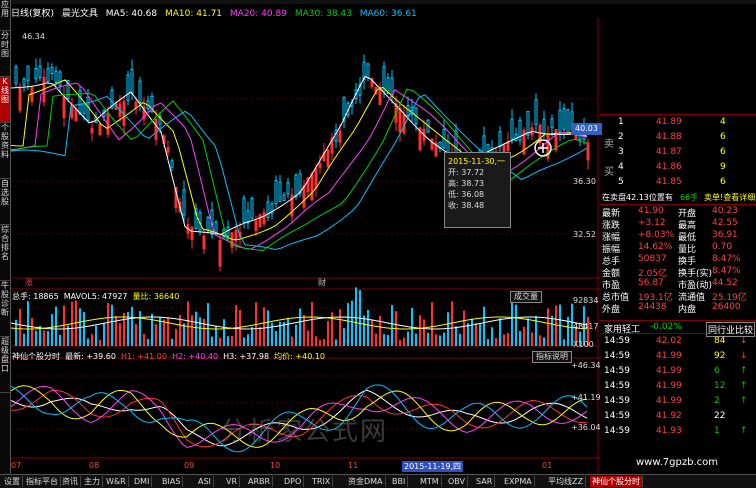  I want to click on price-high-mark: 46.34, so click(33, 36).